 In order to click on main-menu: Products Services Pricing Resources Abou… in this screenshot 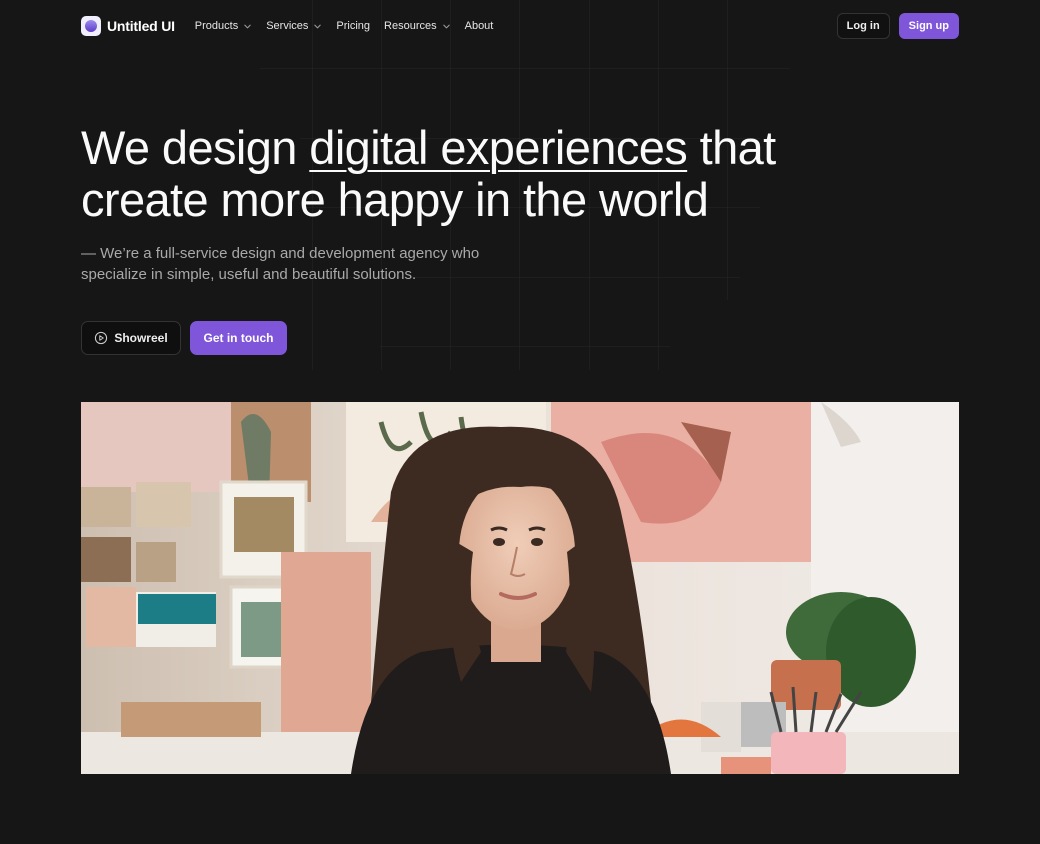, I will do `click(344, 26)`.